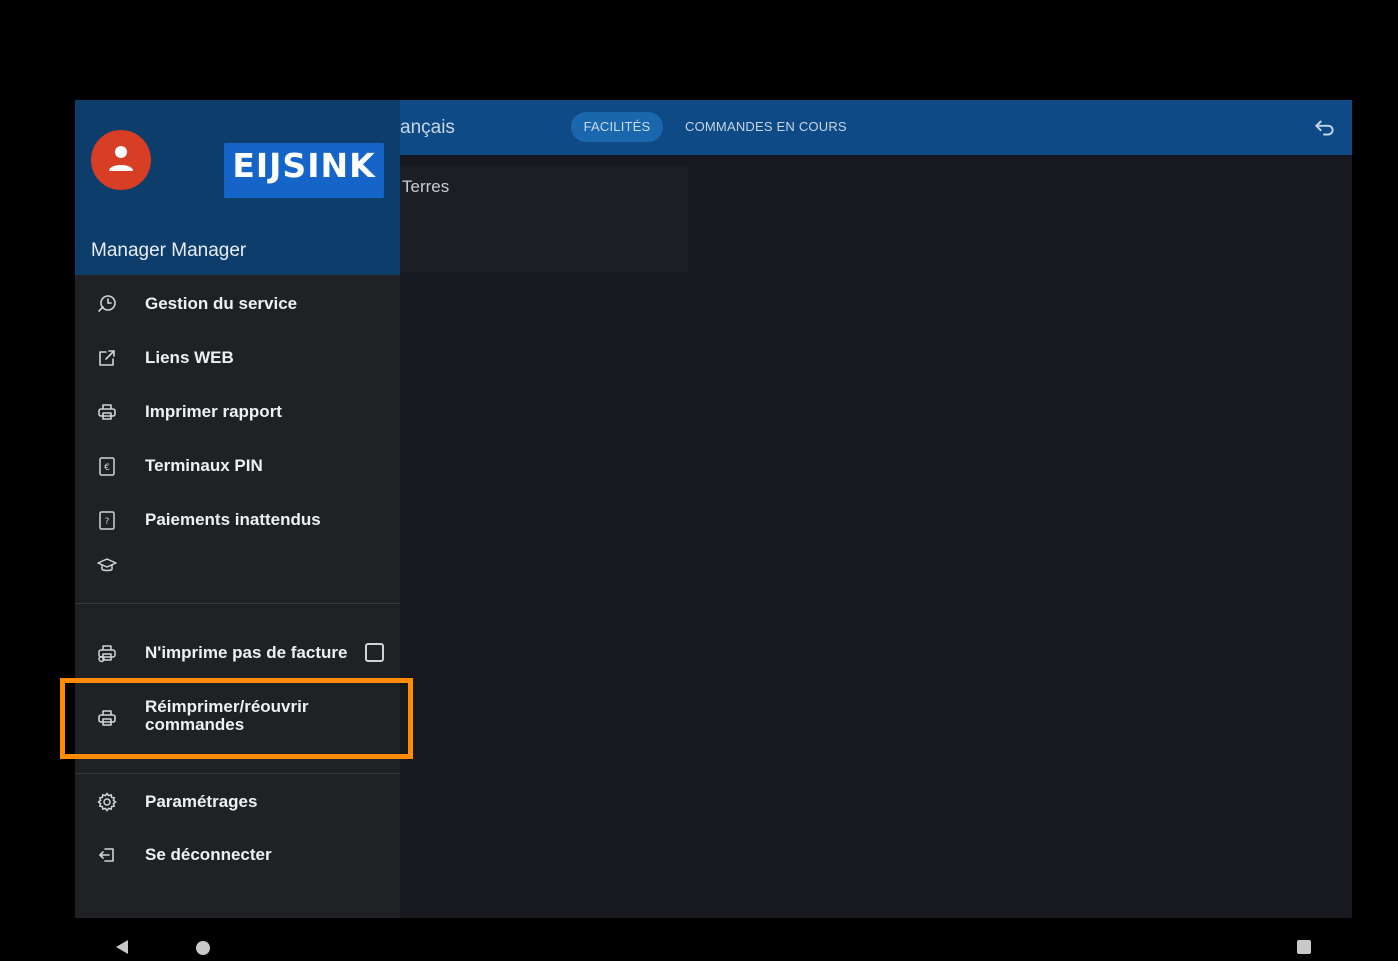 This screenshot has width=1398, height=961. What do you see at coordinates (426, 186) in the screenshot?
I see `facility-card-label: Terres` at bounding box center [426, 186].